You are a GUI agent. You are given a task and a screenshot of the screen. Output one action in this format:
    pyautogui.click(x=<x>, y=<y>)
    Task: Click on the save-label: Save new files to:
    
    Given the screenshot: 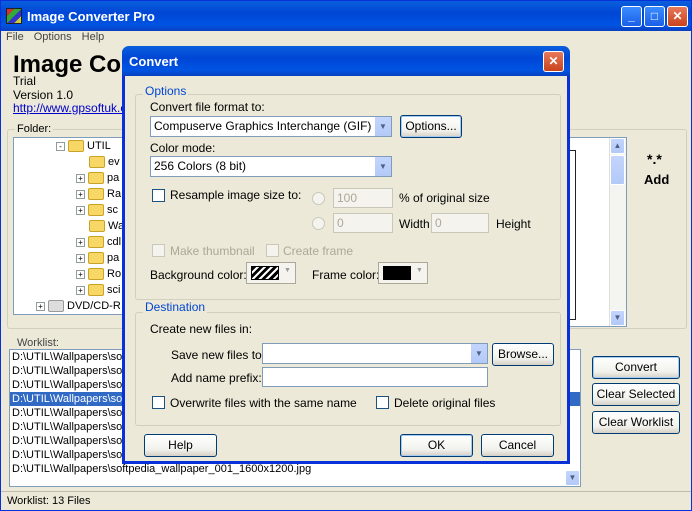 What is the action you would take?
    pyautogui.click(x=218, y=355)
    